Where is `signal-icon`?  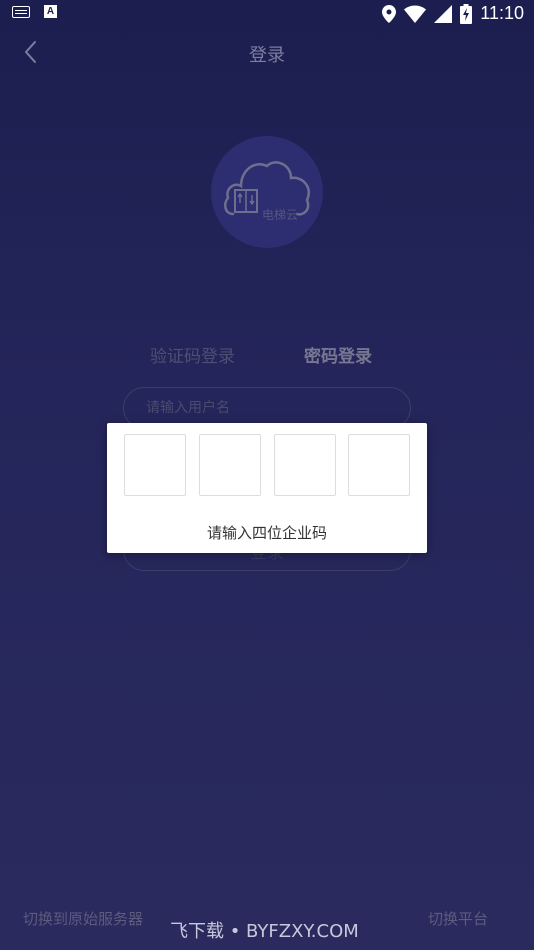
signal-icon is located at coordinates (443, 13).